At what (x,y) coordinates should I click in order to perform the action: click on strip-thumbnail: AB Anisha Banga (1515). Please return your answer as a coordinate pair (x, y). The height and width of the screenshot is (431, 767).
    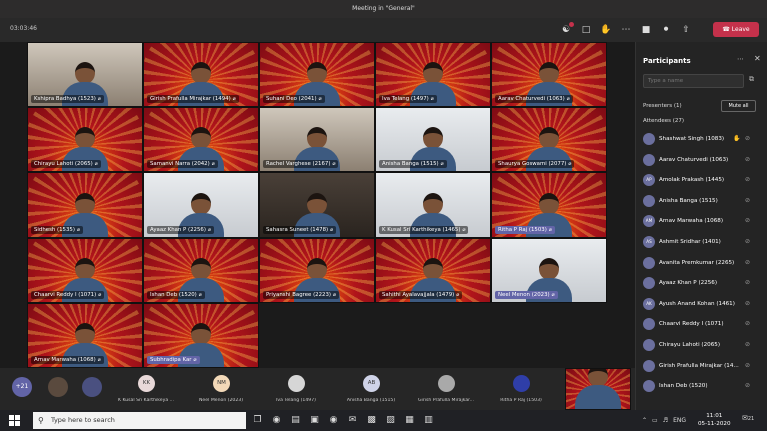
    Looking at the image, I should click on (371, 389).